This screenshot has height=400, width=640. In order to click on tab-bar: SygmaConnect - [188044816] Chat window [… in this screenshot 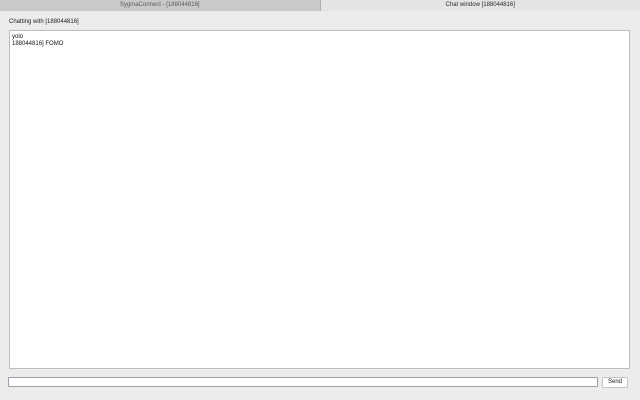, I will do `click(320, 5)`.